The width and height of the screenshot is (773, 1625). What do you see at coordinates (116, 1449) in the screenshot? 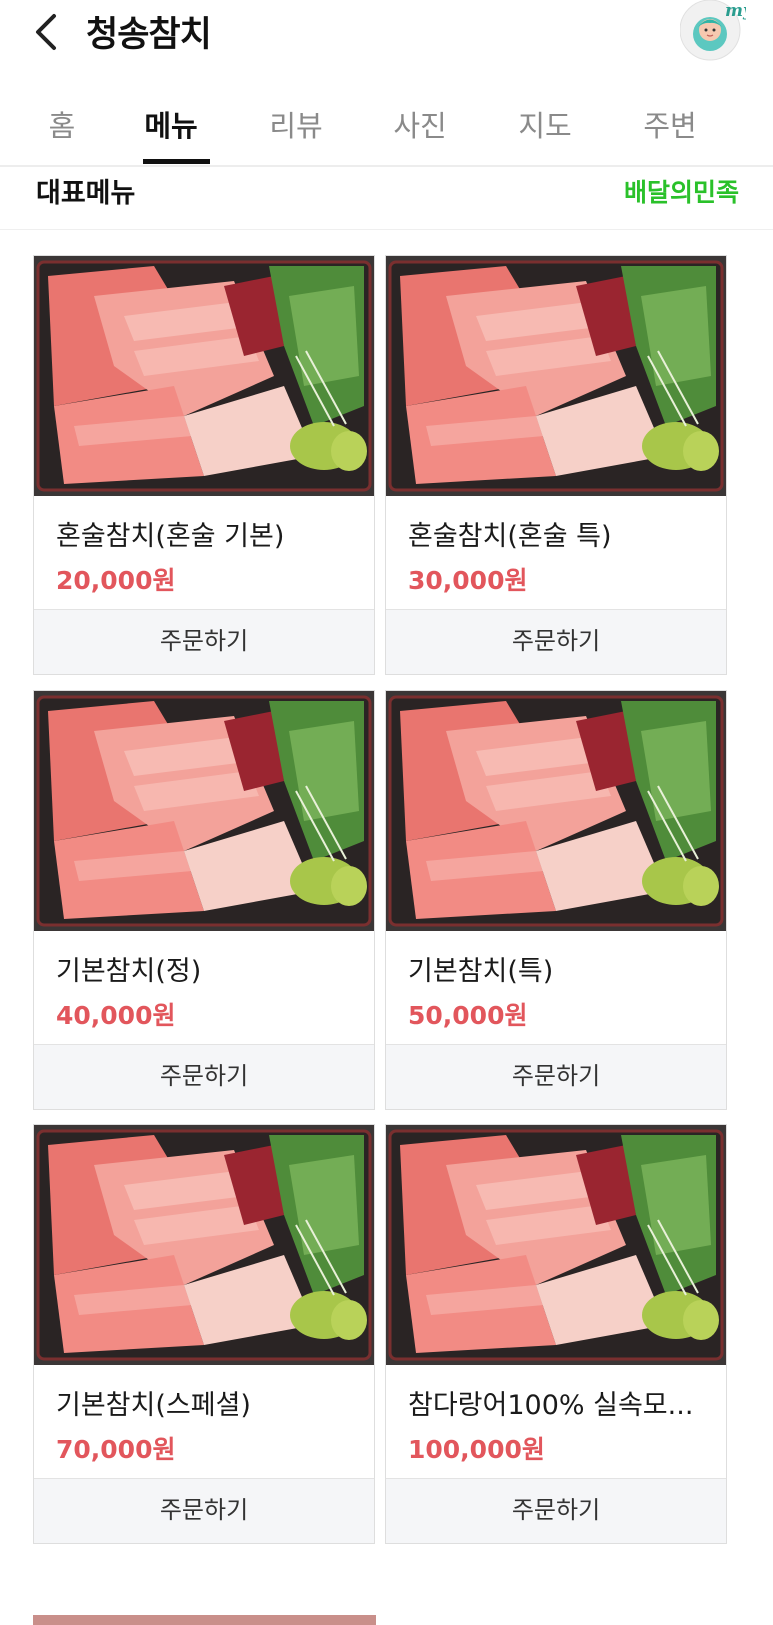
I see `menu-item-price: 70,000원` at bounding box center [116, 1449].